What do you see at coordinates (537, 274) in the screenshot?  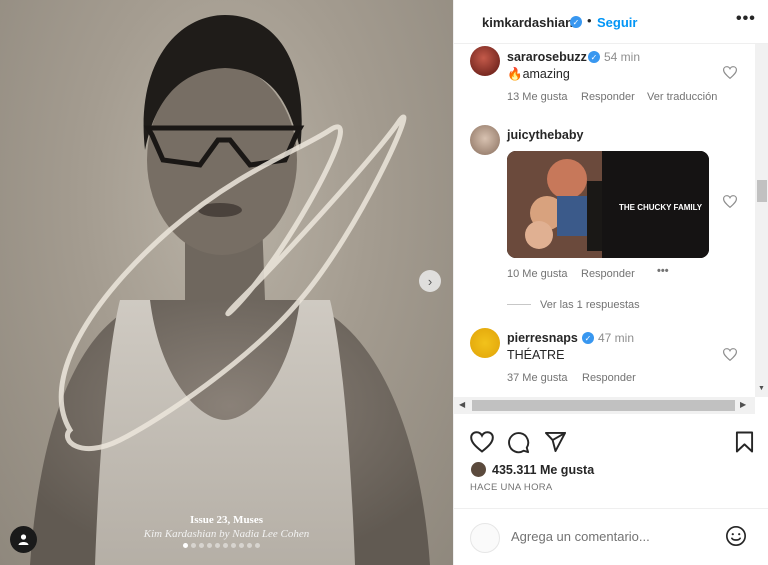 I see `comment-likes: 10 Me gusta` at bounding box center [537, 274].